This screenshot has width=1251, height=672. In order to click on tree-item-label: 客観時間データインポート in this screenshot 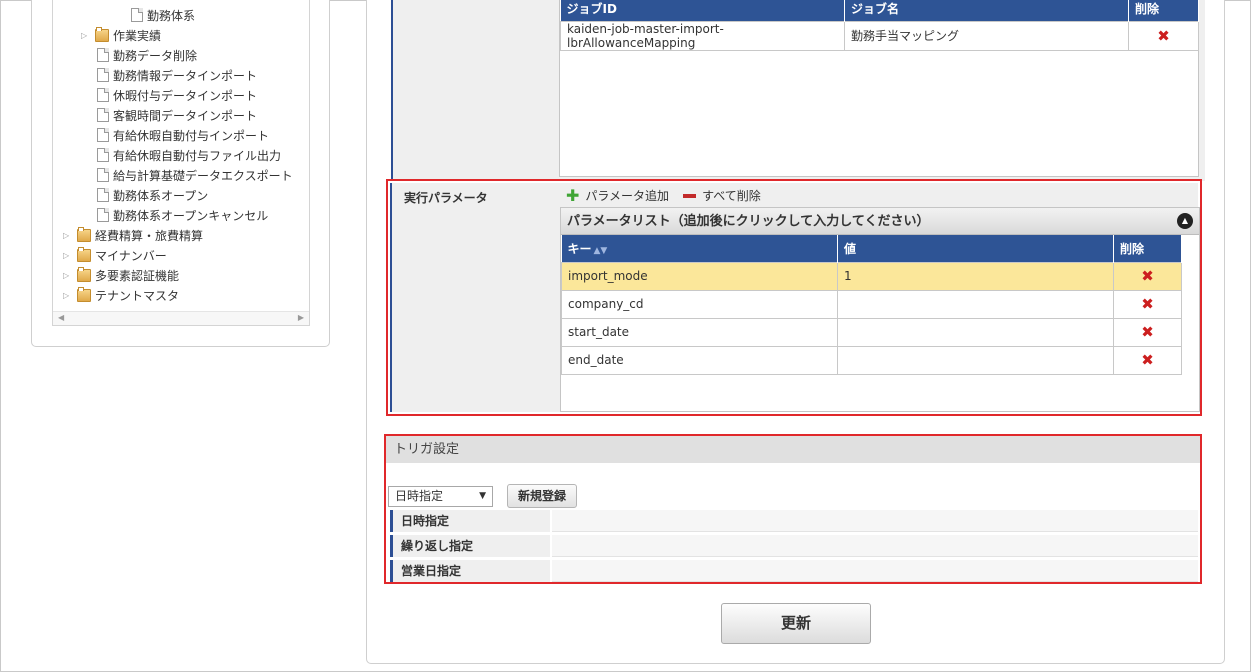, I will do `click(185, 115)`.